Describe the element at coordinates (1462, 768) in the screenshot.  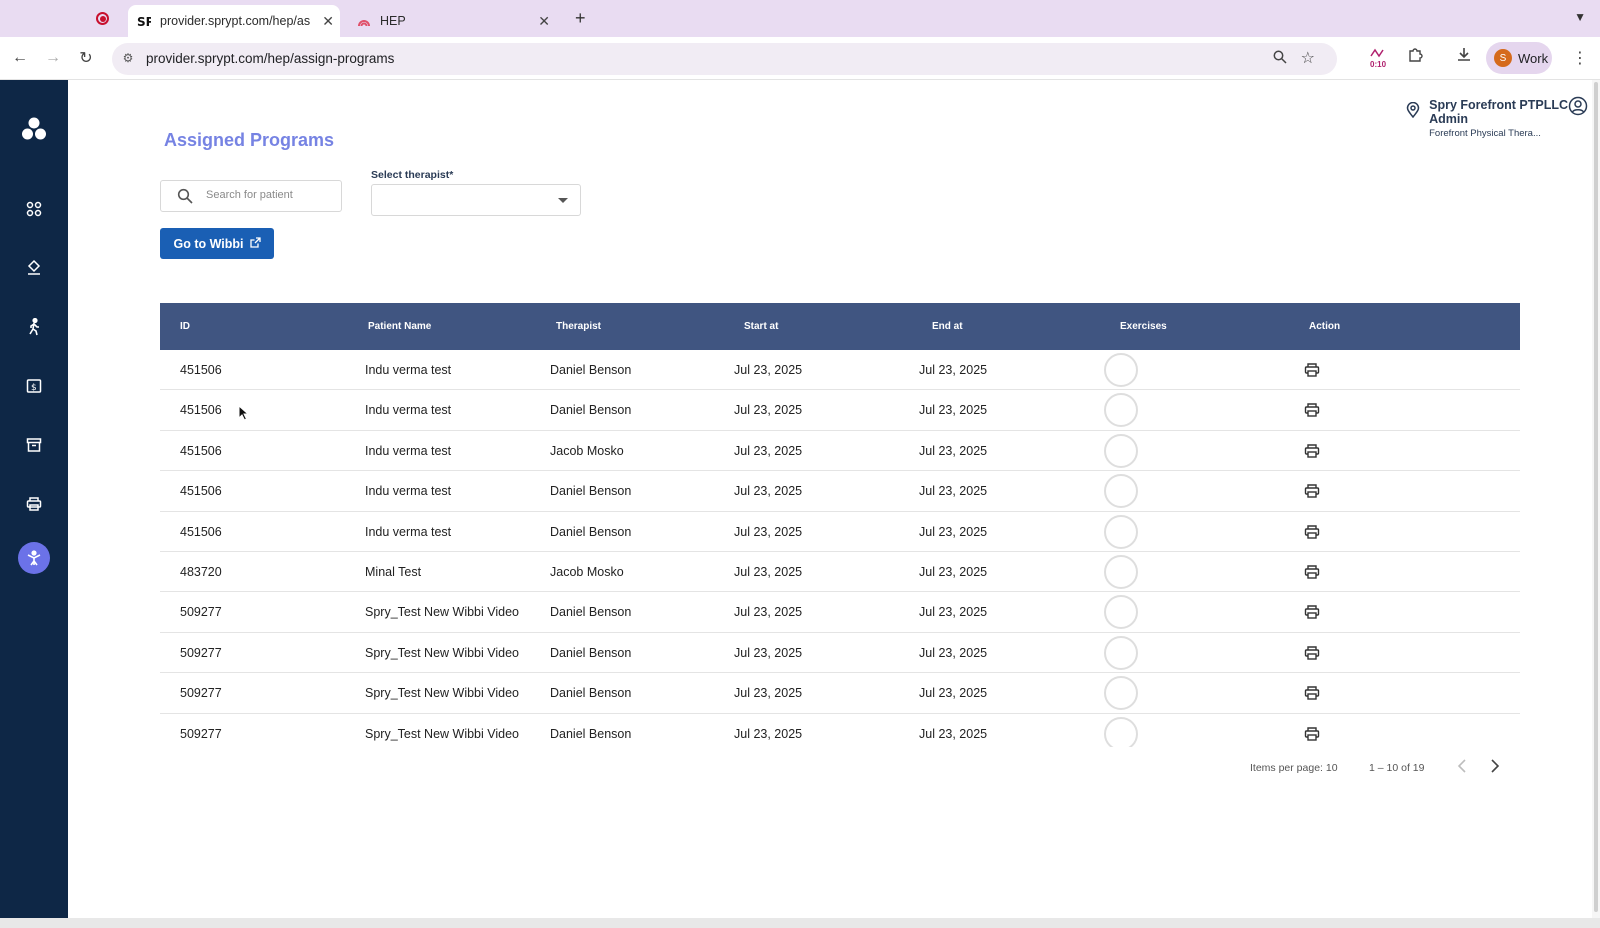
I see `previous-page-icon` at that location.